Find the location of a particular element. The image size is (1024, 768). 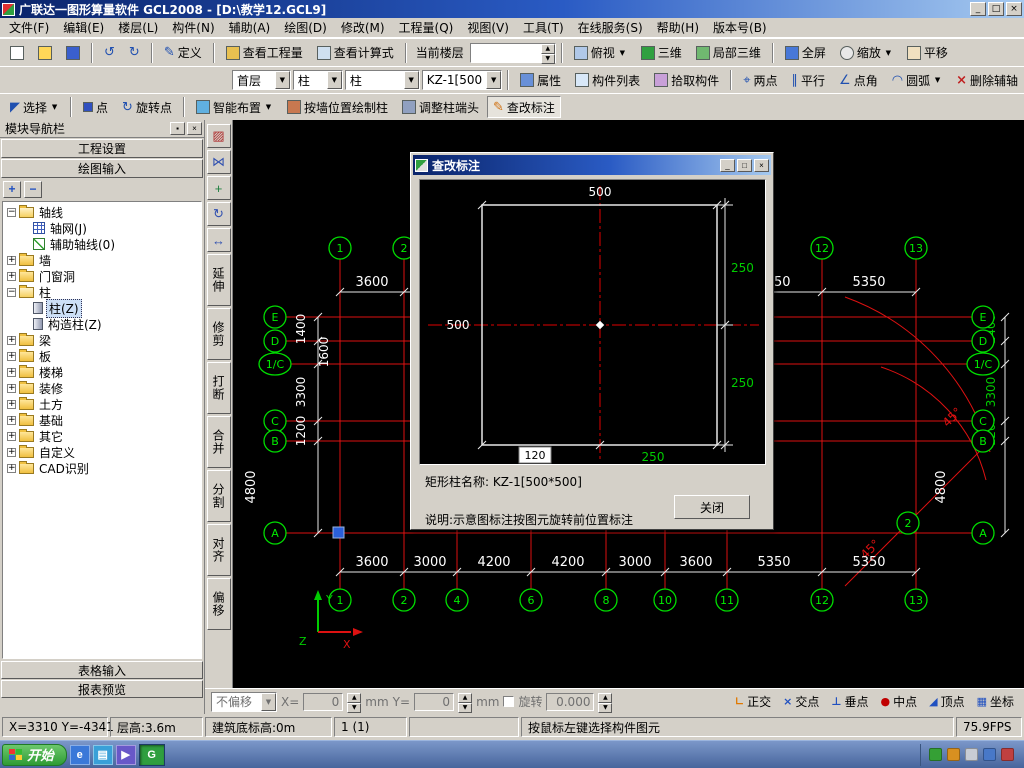

close-button: × is located at coordinates (1014, 9).